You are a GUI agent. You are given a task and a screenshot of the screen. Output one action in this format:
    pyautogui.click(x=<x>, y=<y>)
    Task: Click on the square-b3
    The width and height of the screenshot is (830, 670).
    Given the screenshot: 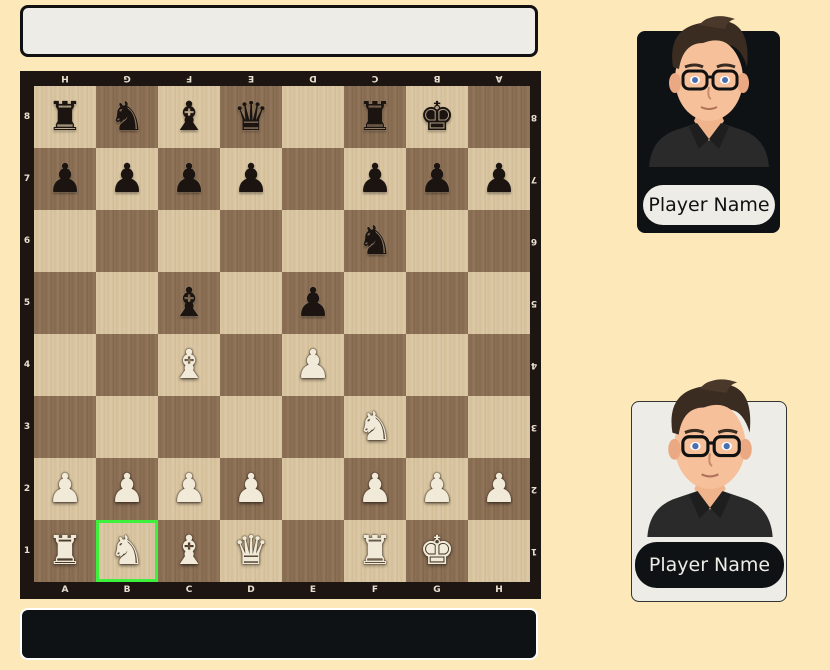 What is the action you would take?
    pyautogui.click(x=127, y=427)
    